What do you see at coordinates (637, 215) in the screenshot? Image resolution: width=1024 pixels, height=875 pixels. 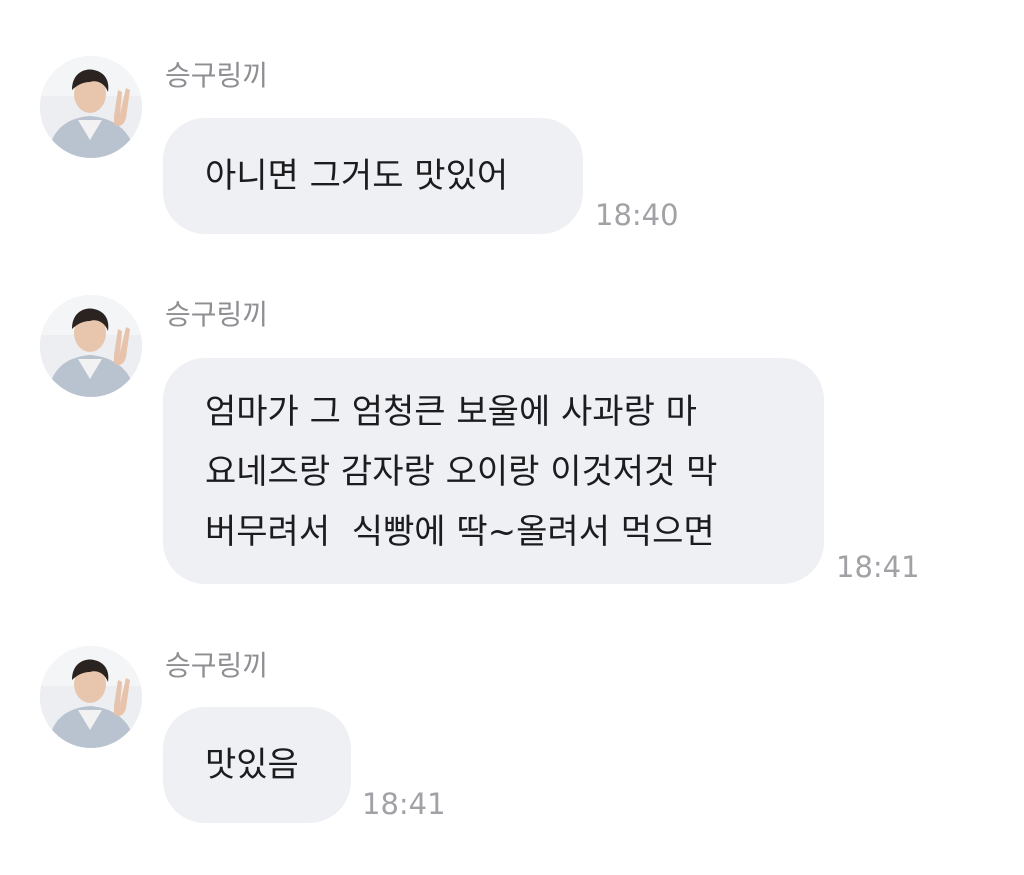 I see `message-time: 18:40` at bounding box center [637, 215].